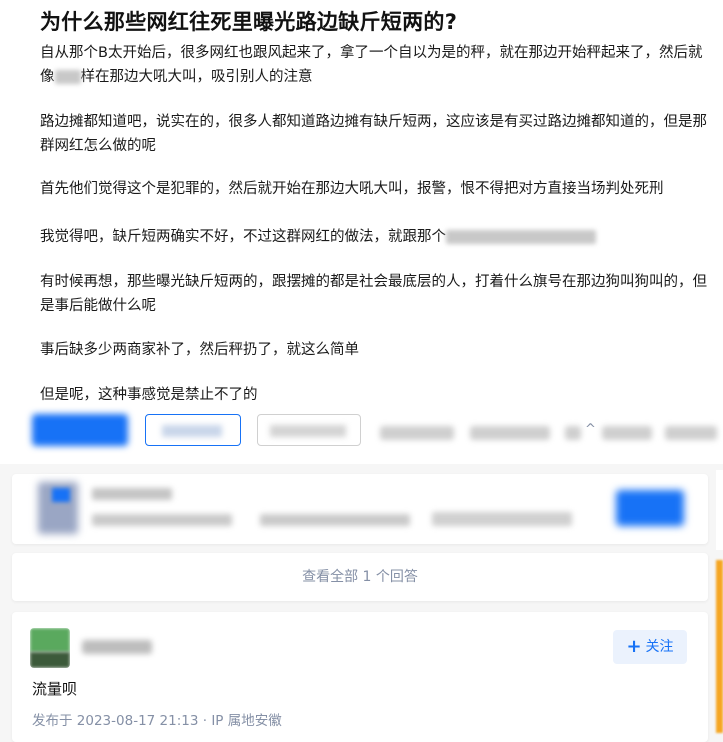 The image size is (723, 742). What do you see at coordinates (157, 719) in the screenshot?
I see `answer-meta: 发布于 2023-08-17 21:13 · IP 属地安徽` at bounding box center [157, 719].